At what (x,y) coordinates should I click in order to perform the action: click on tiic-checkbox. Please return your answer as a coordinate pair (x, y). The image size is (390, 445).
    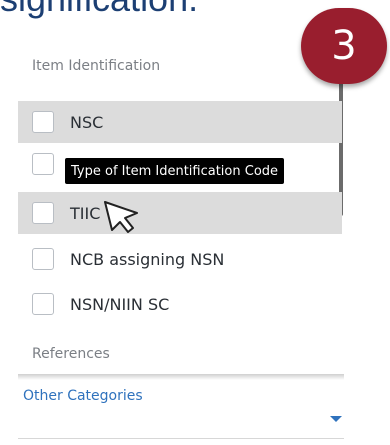
    Looking at the image, I should click on (43, 213).